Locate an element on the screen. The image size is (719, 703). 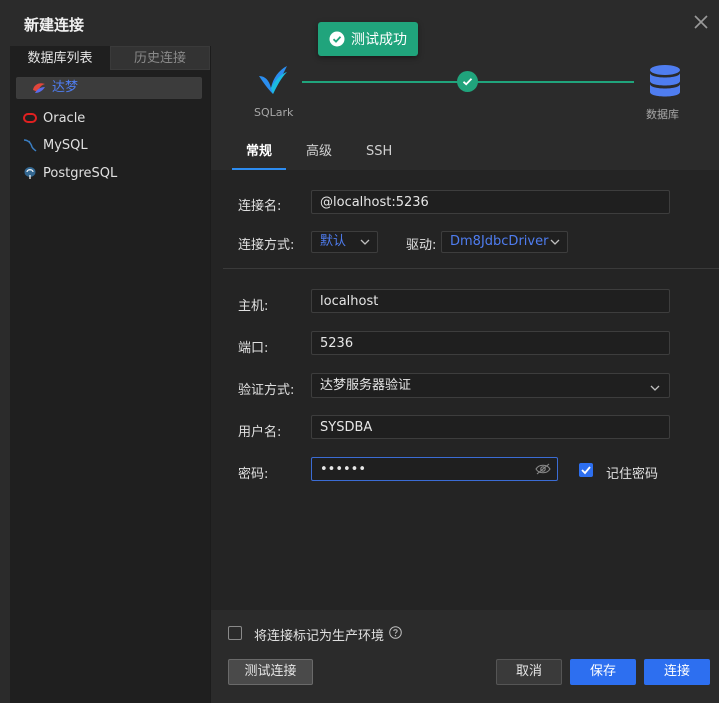
username-label: 用户名: is located at coordinates (260, 432).